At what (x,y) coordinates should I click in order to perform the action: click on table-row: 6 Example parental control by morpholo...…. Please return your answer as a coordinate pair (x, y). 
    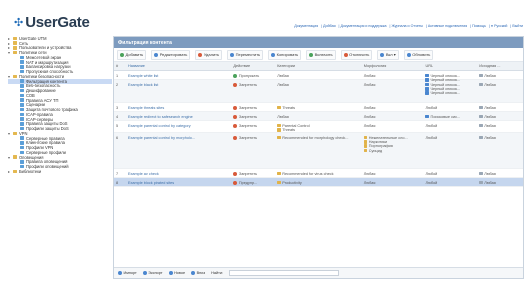
    Looking at the image, I should click on (318, 151).